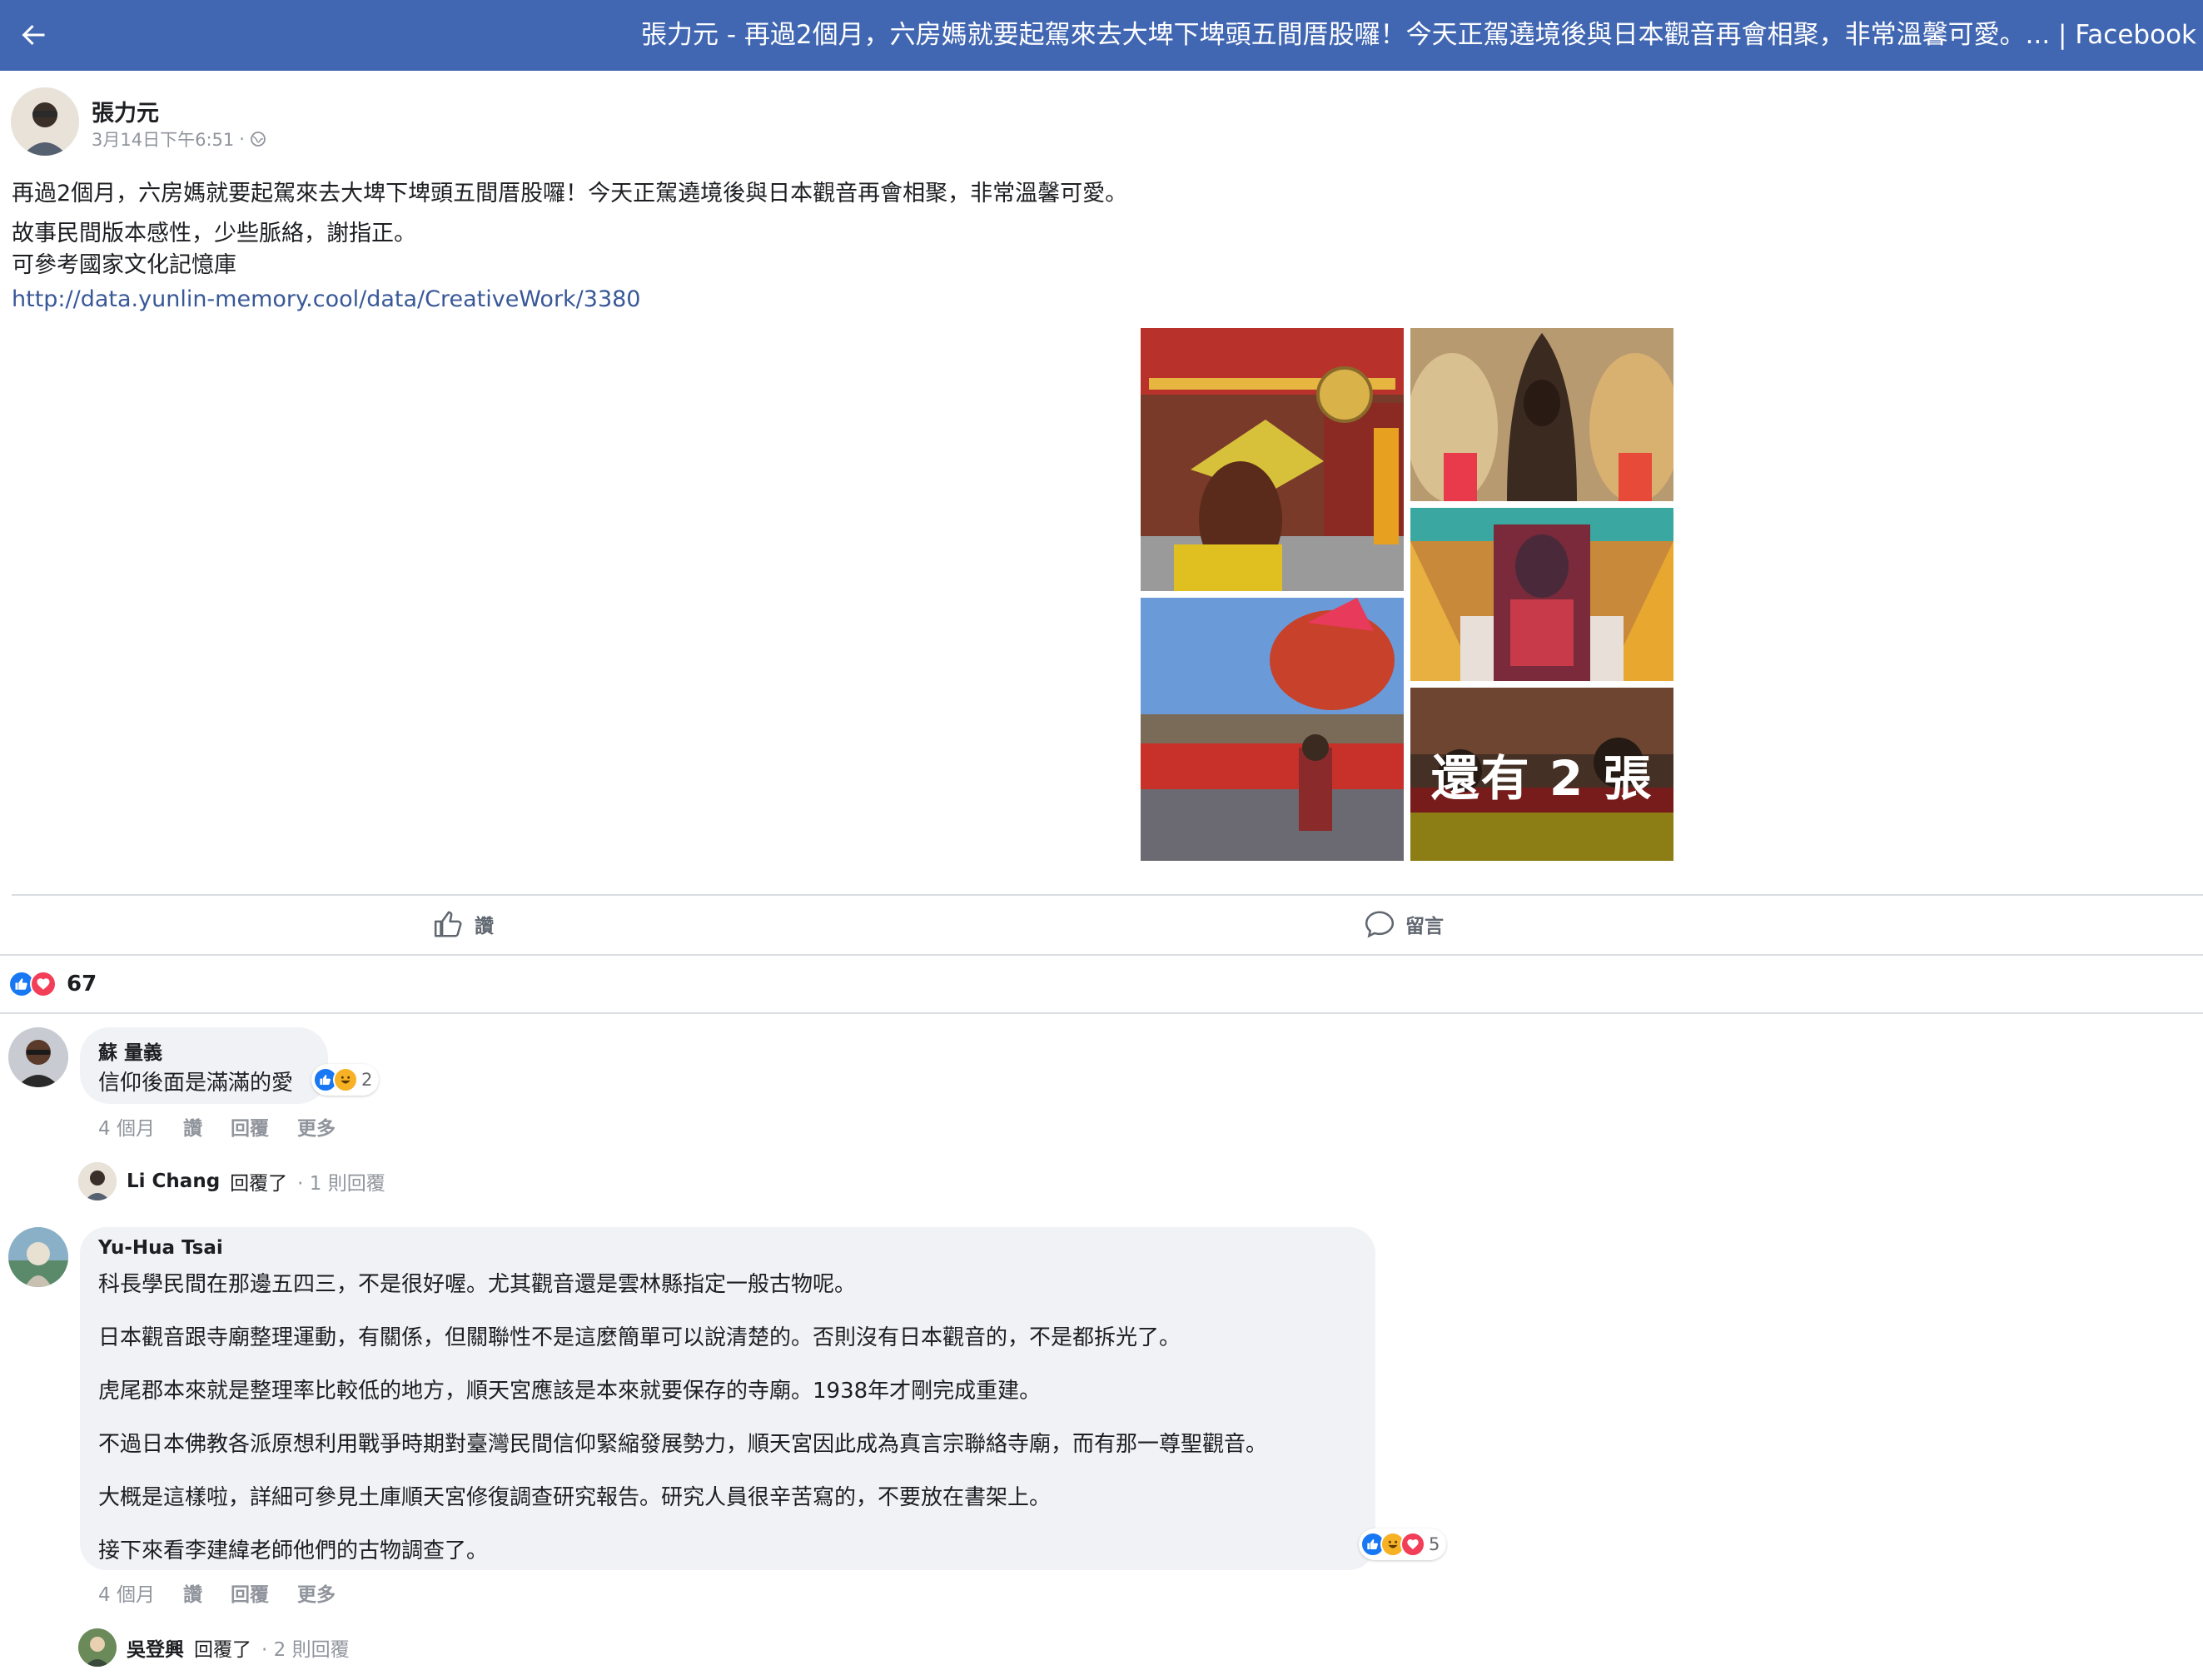 The width and height of the screenshot is (2203, 1680). Describe the element at coordinates (160, 1248) in the screenshot. I see `commenter-name: Yu-Hua Tsai` at that location.